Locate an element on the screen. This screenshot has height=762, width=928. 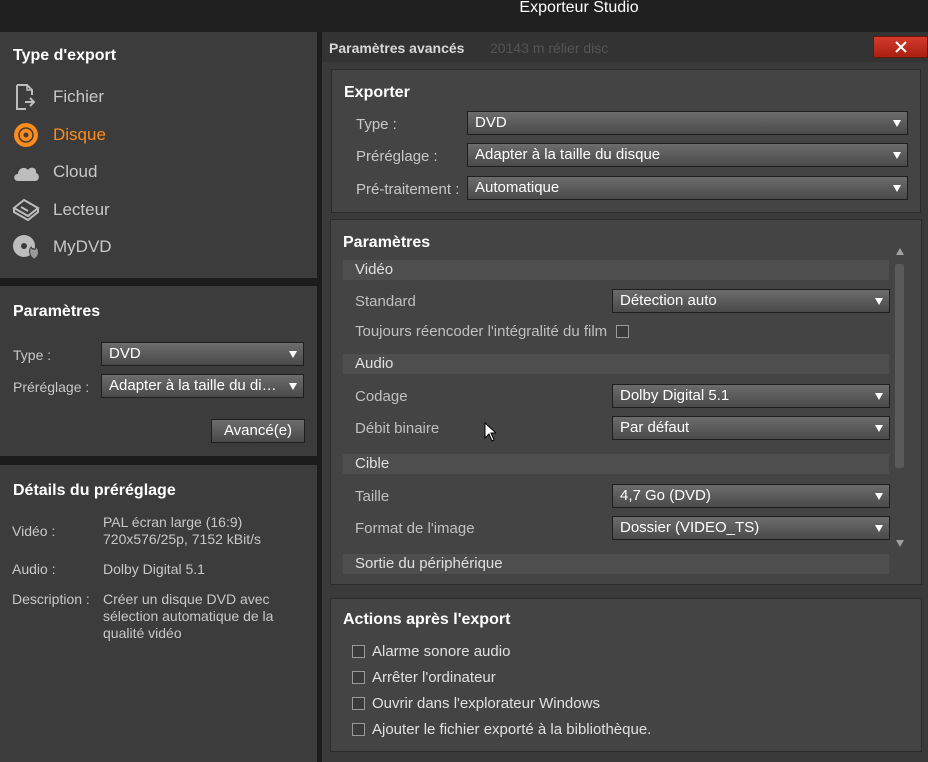
export-preset-value: Adapter à la taille du disque is located at coordinates (568, 154).